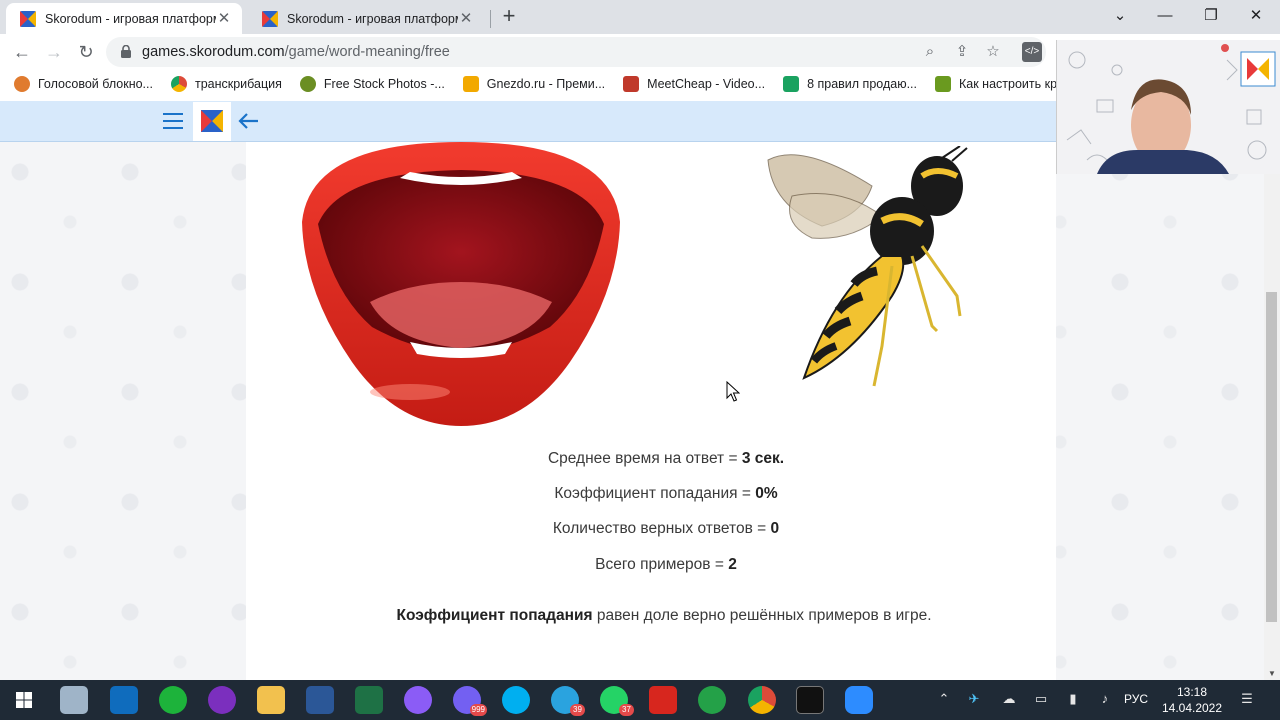 This screenshot has width=1280, height=720. Describe the element at coordinates (1009, 699) in the screenshot. I see `onedrive-icon: ☁` at that location.